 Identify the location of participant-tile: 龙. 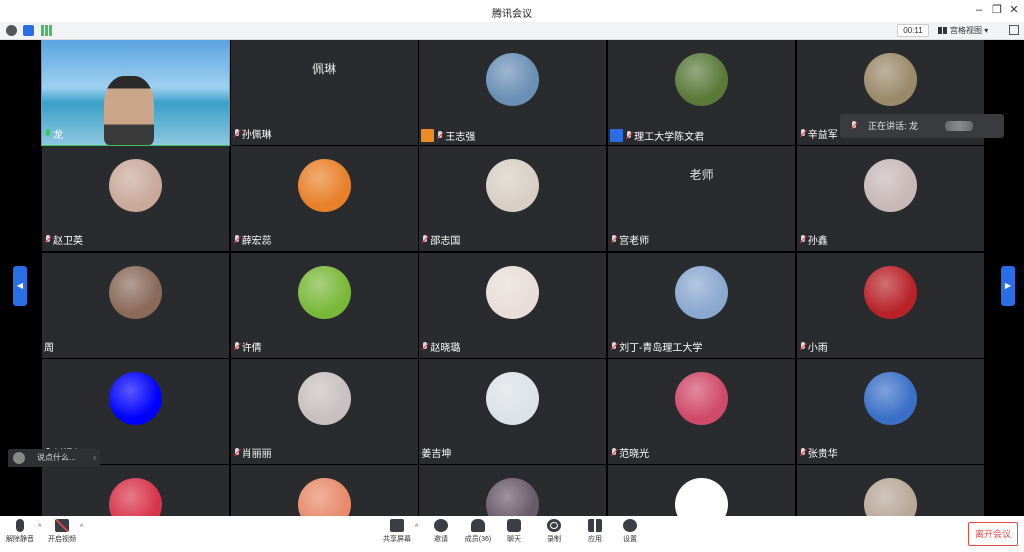
(135, 93).